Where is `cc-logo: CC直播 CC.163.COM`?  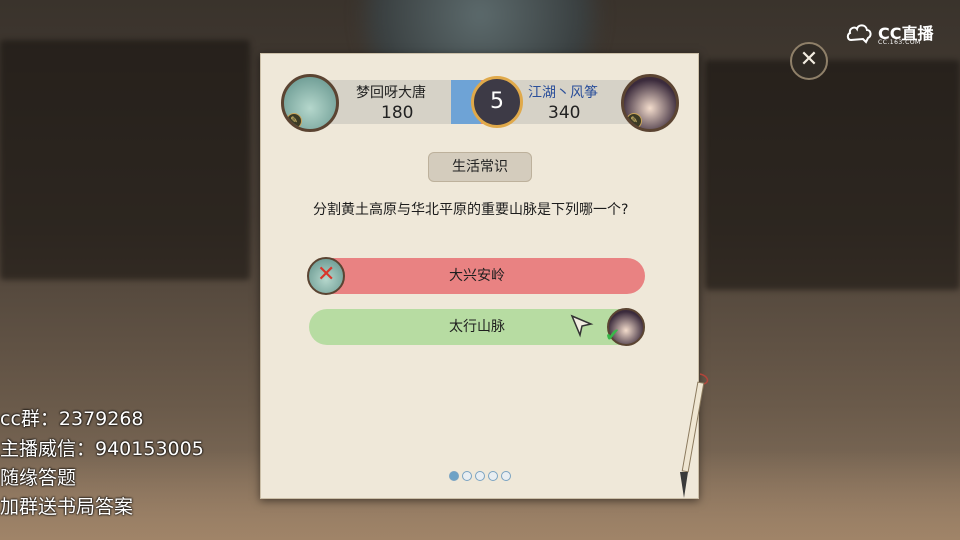
cc-logo: CC直播 CC.163.COM is located at coordinates (896, 35).